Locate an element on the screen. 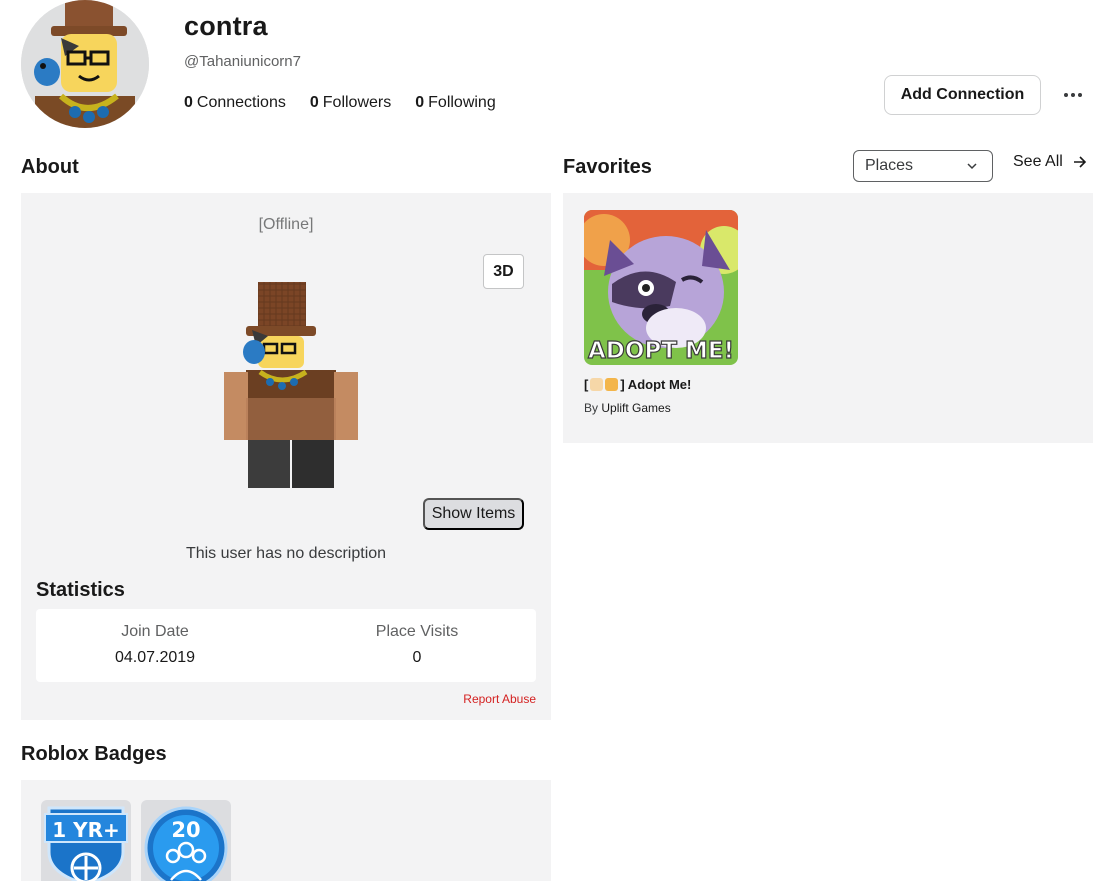 This screenshot has height=881, width=1108. veteran-badge-icon: 1 YR+ is located at coordinates (86, 840).